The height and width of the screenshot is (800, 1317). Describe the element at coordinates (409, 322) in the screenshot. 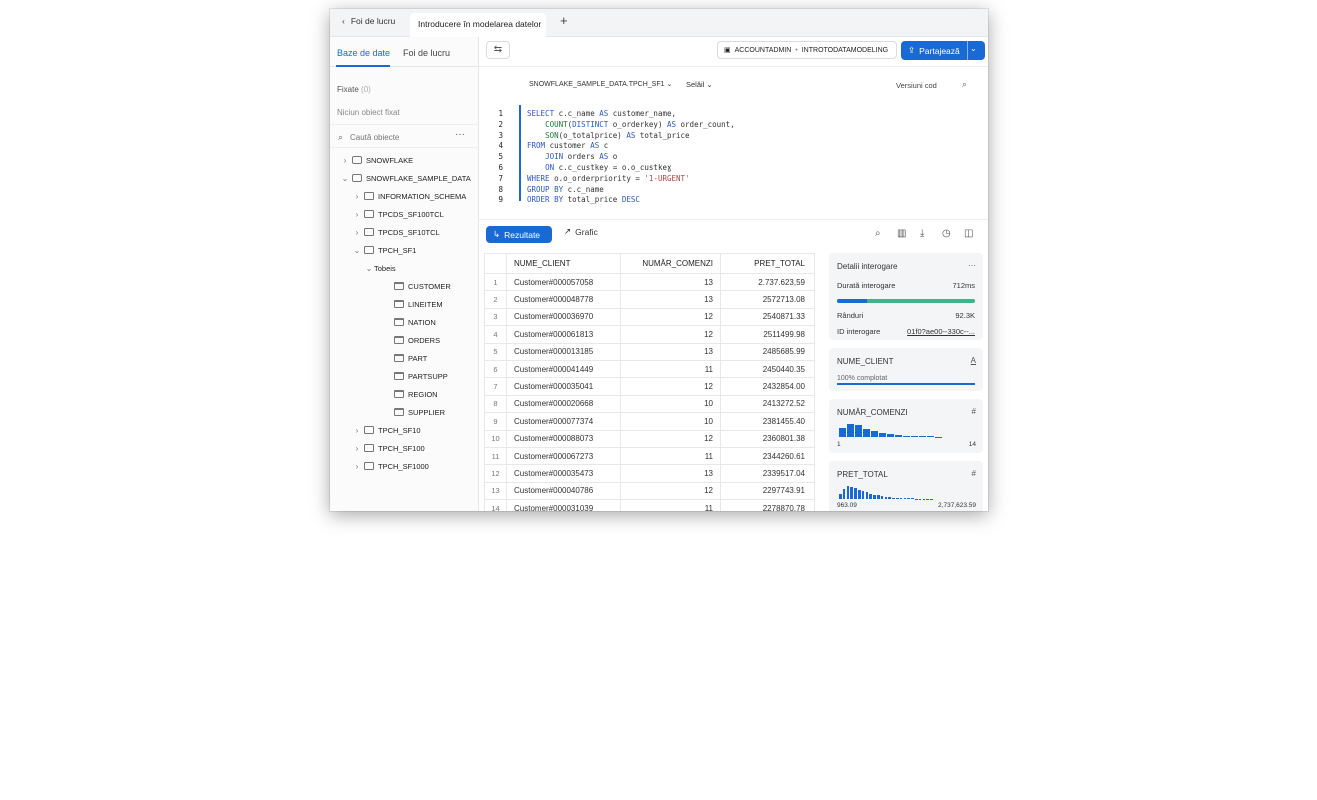

I see `tree-item: NATION` at that location.